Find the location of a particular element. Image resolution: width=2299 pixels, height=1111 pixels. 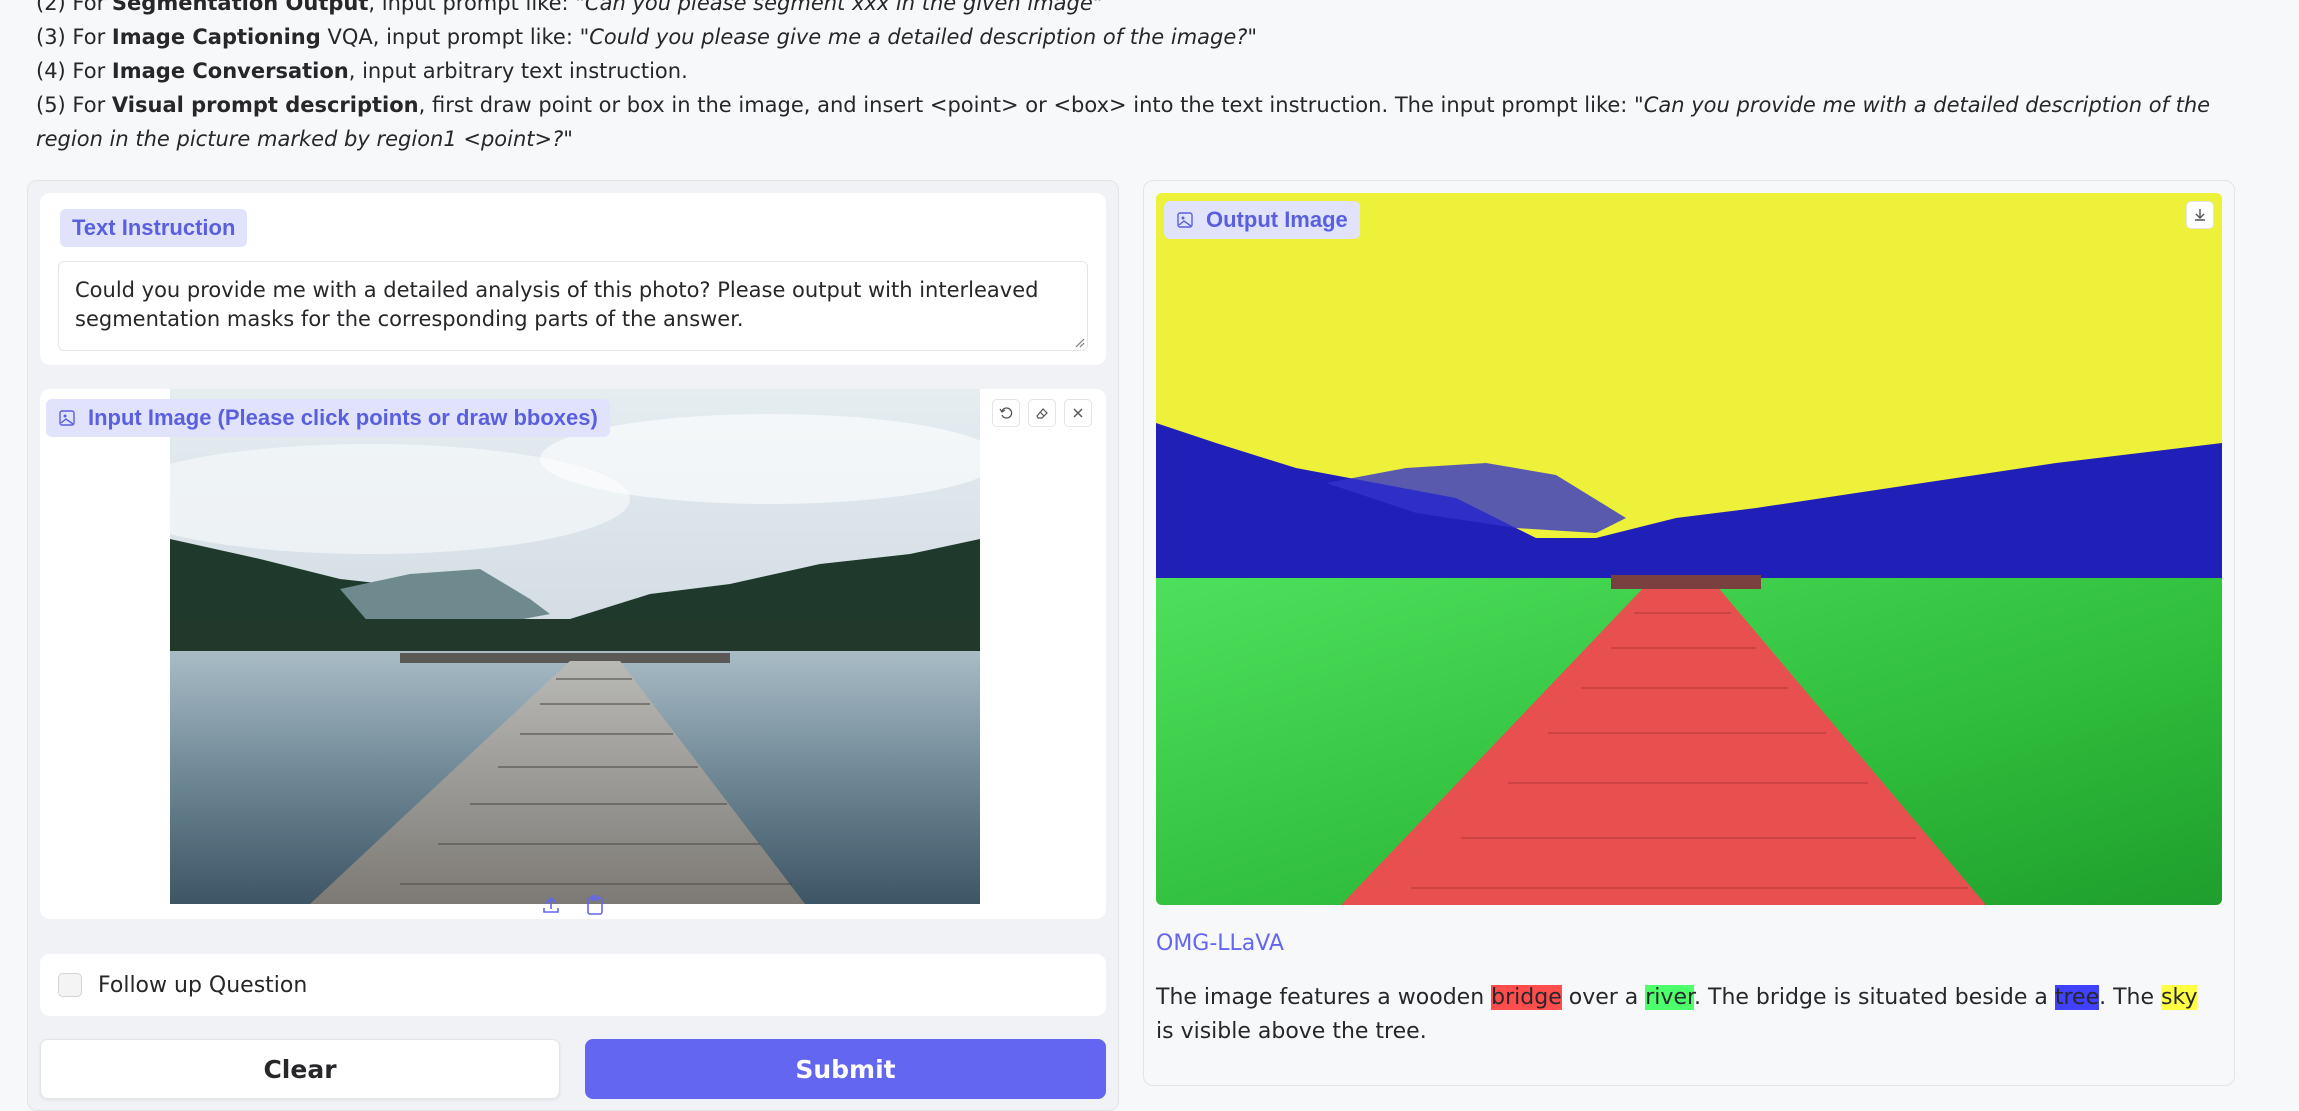

image-toolbar is located at coordinates (1042, 413).